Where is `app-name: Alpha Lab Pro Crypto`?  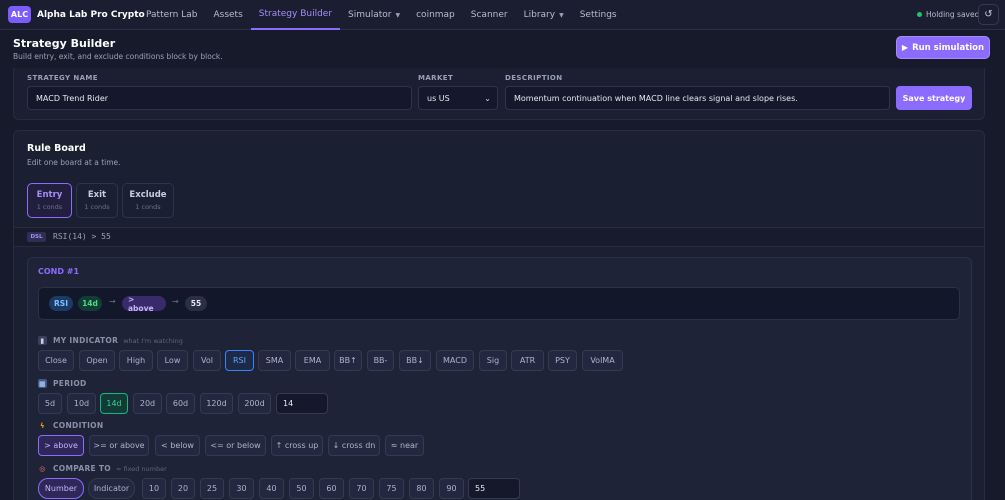
app-name: Alpha Lab Pro Crypto is located at coordinates (91, 14).